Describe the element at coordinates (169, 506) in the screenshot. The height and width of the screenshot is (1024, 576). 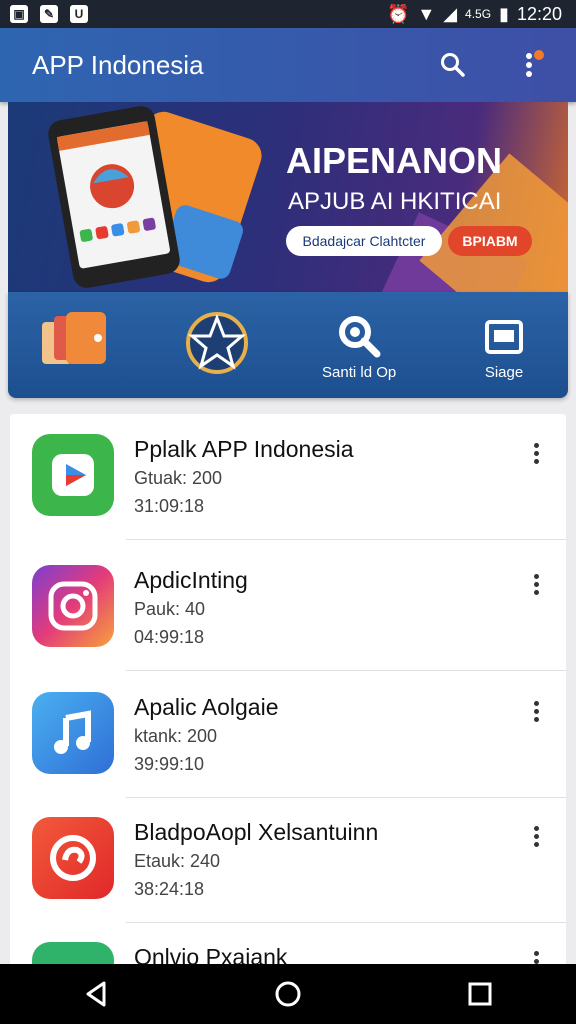
I see `app-time: 31:09:18` at that location.